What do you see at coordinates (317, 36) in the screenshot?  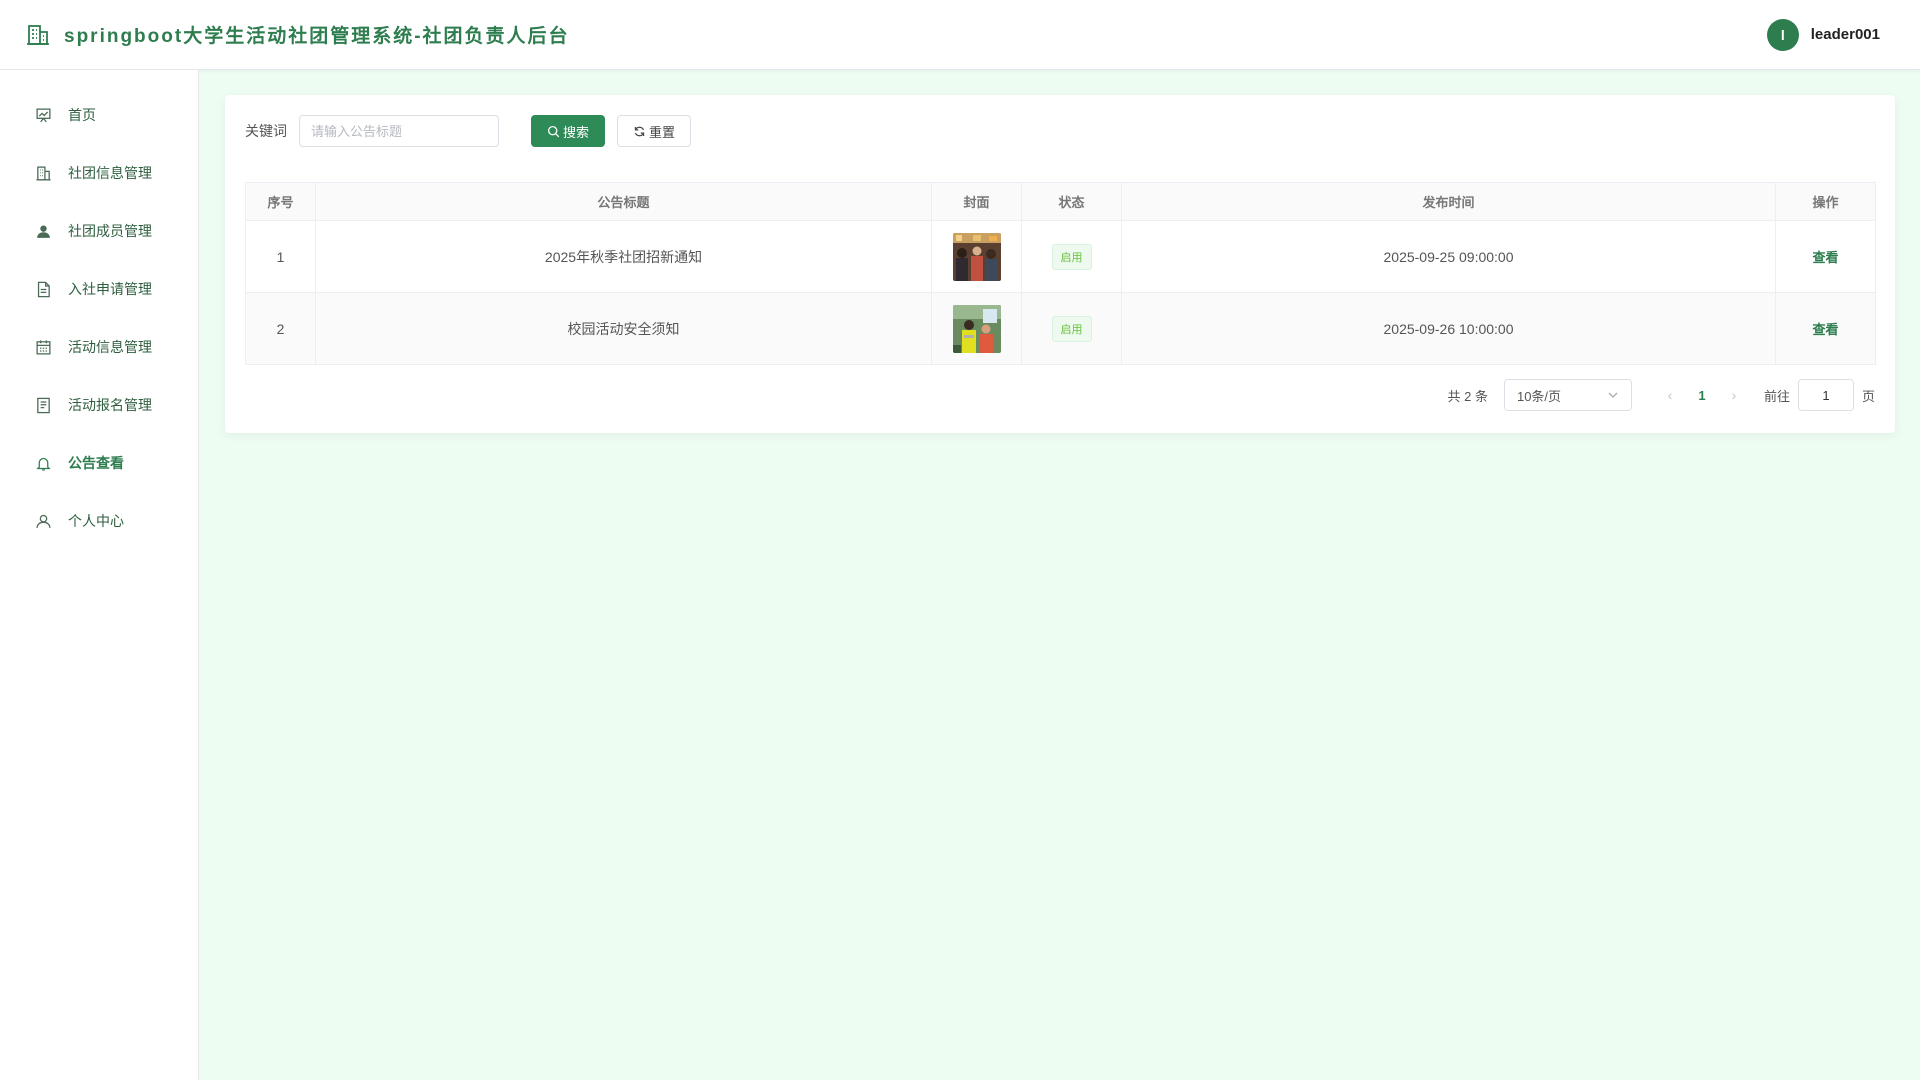 I see `app-title: springboot大学生活动社团管理系统-社团负责人后台` at bounding box center [317, 36].